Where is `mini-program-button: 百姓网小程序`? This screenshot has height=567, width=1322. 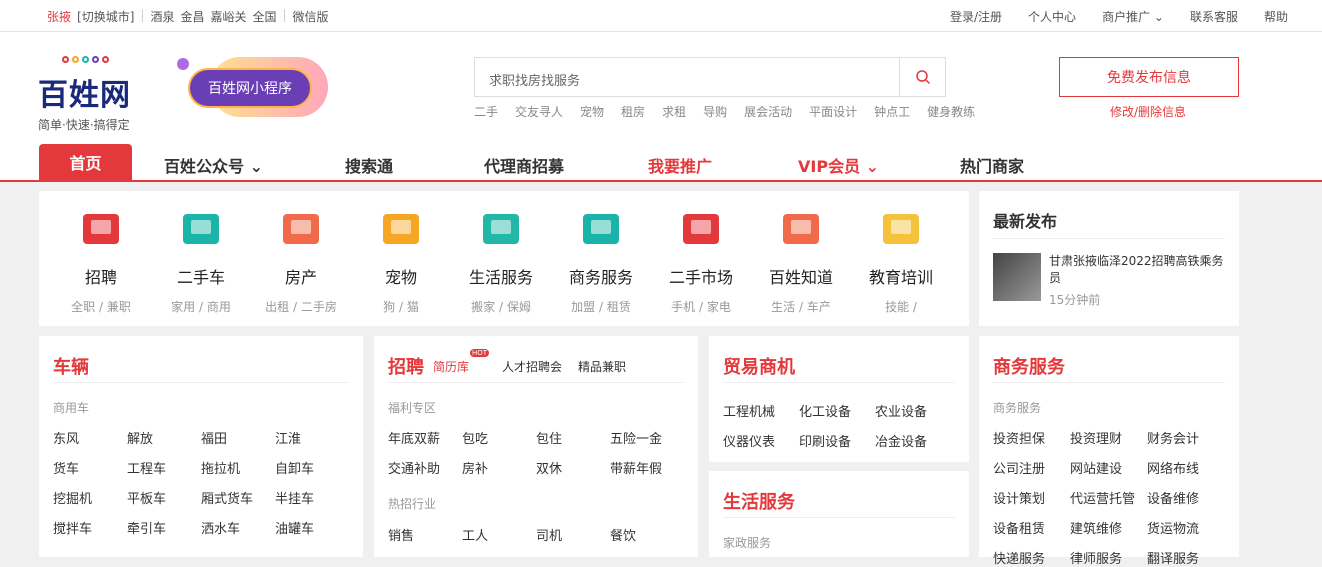 mini-program-button: 百姓网小程序 is located at coordinates (250, 88).